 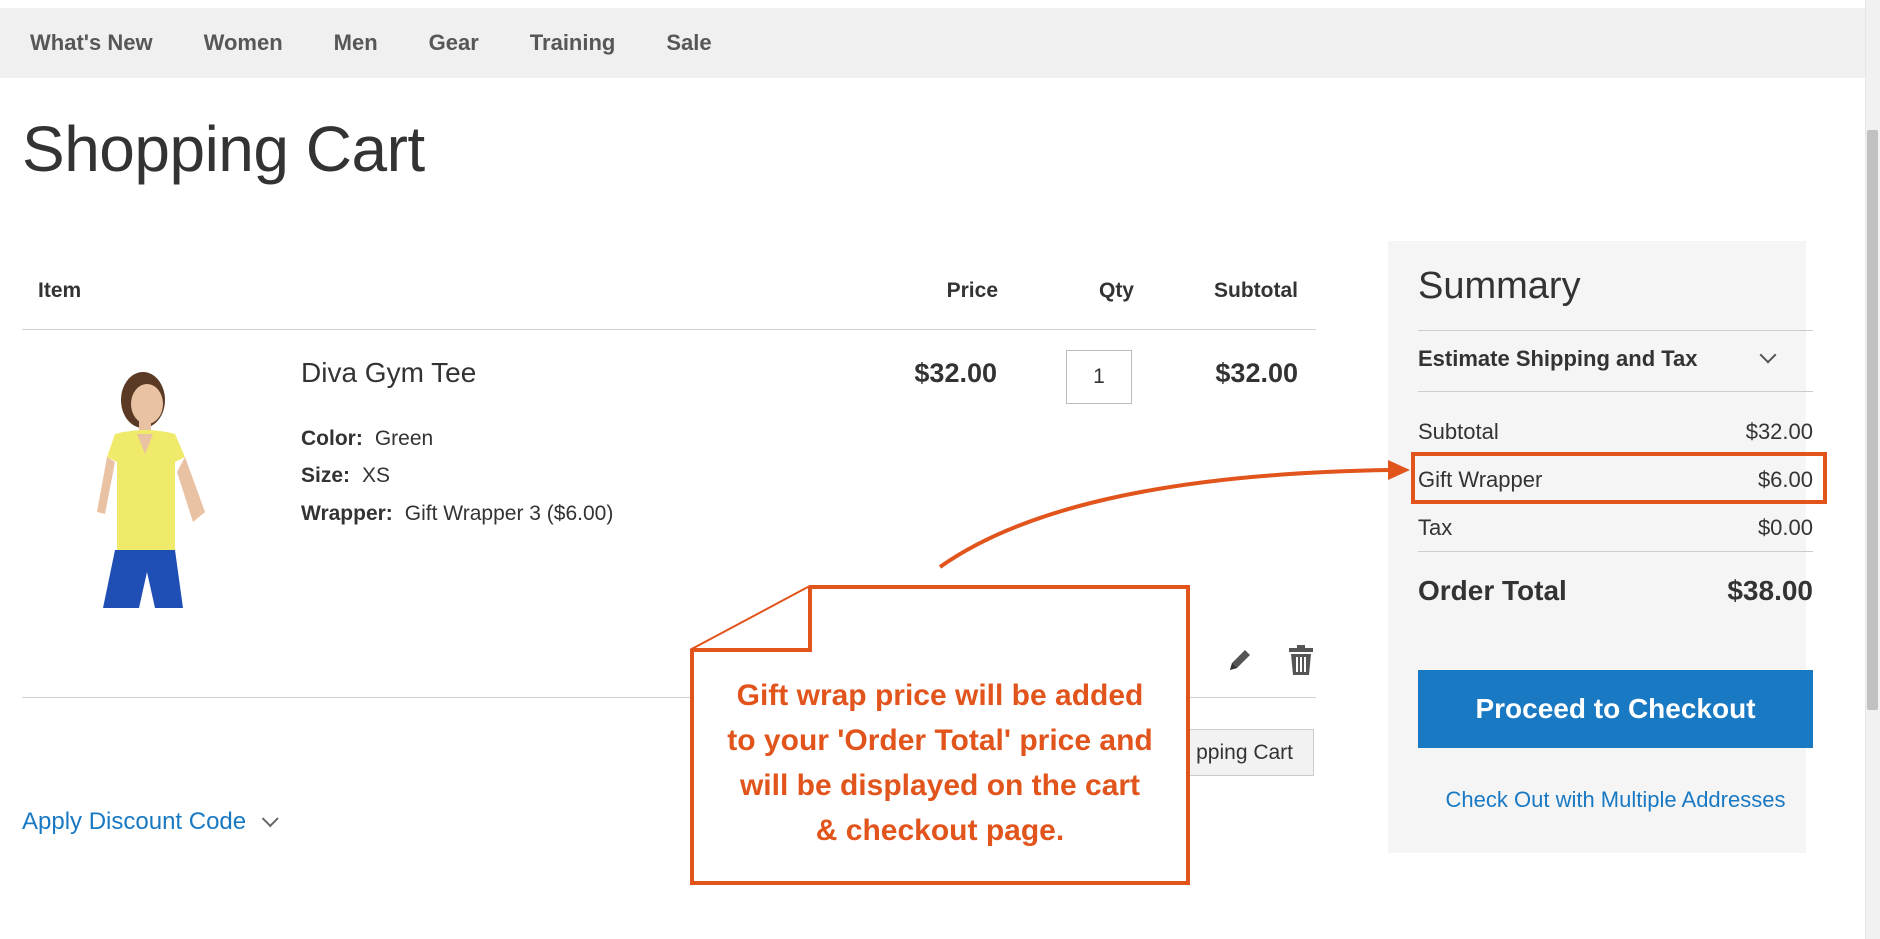 What do you see at coordinates (1615, 800) in the screenshot?
I see `checkout-multiple-addresses-link: Check Out with Multiple Addresses` at bounding box center [1615, 800].